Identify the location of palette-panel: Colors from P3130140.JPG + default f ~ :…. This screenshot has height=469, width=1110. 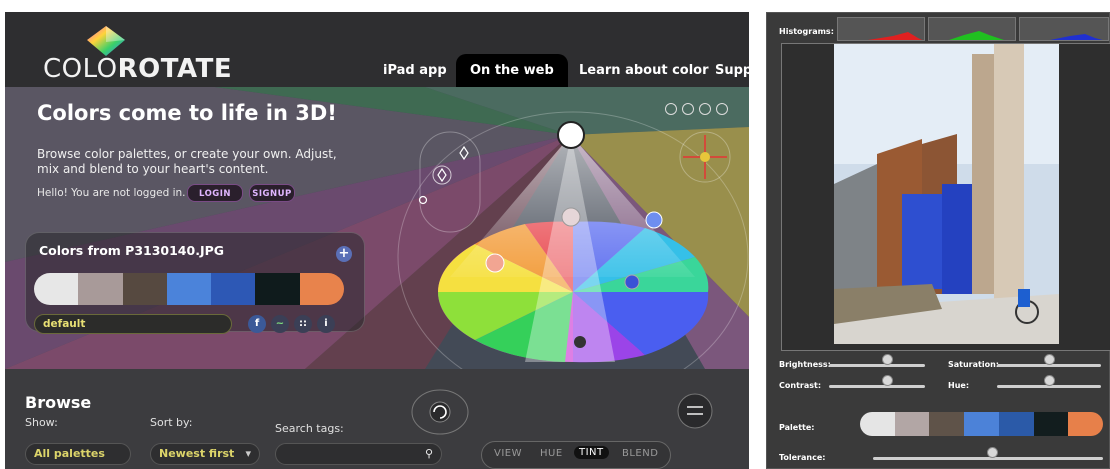
(195, 283).